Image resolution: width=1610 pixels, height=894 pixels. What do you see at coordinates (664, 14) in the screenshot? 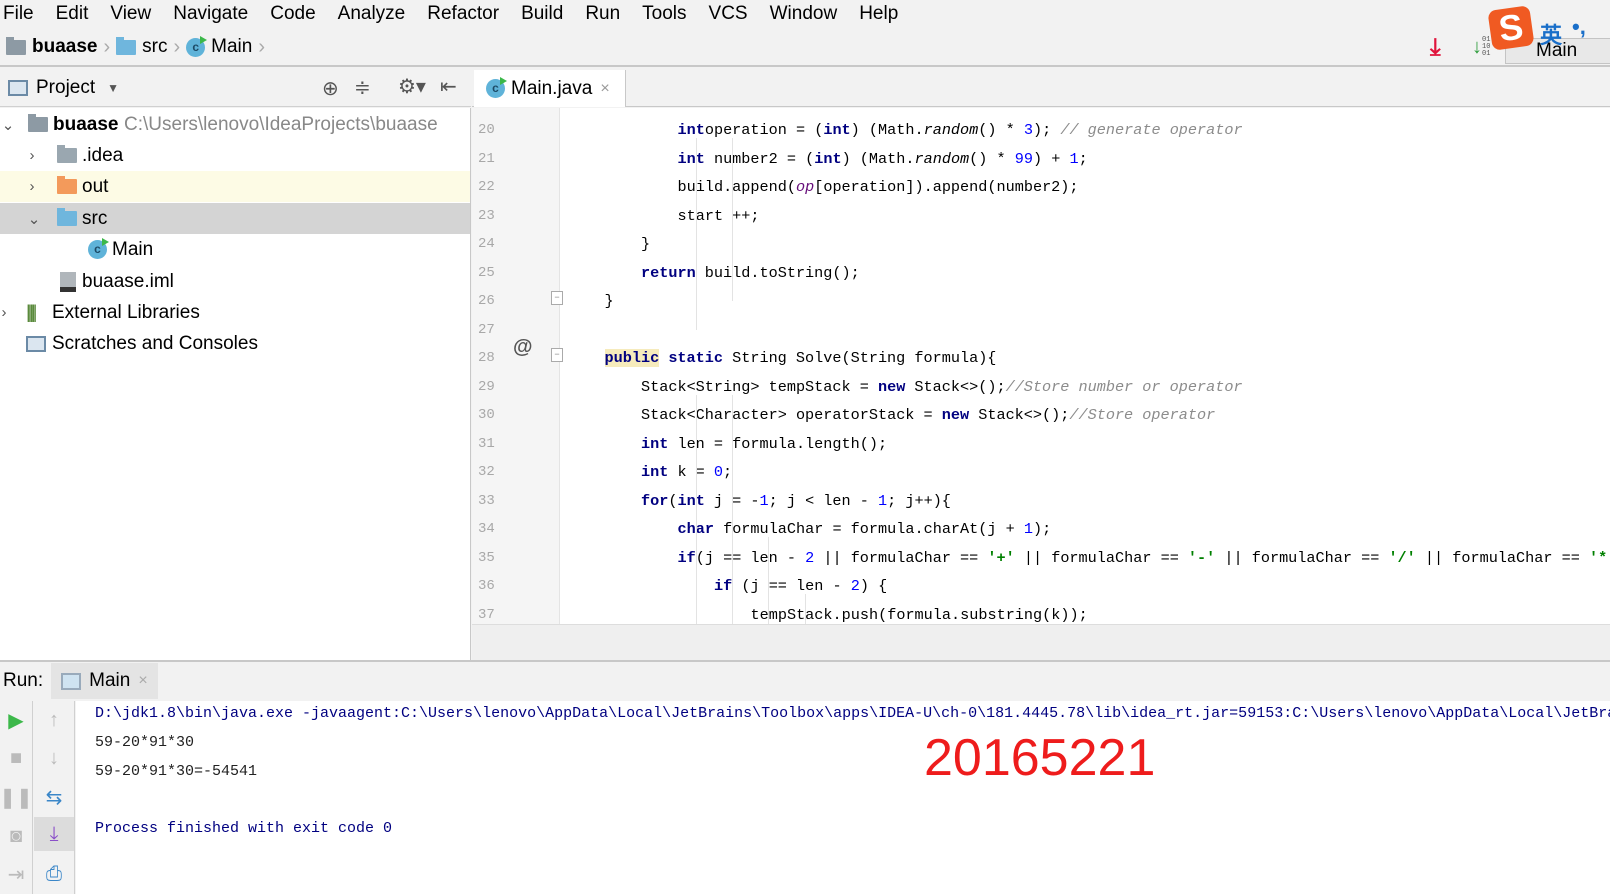
I see `menu-tools: Tools` at bounding box center [664, 14].